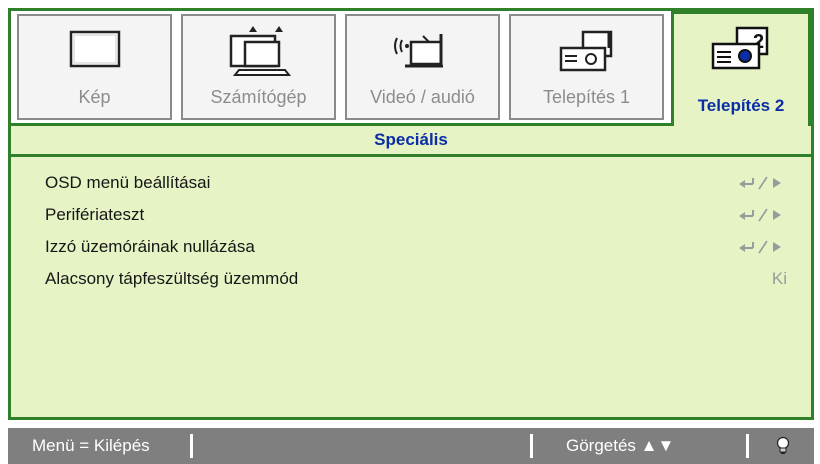 This screenshot has width=820, height=464. Describe the element at coordinates (740, 48) in the screenshot. I see `projector-advanced-icon: 2` at that location.